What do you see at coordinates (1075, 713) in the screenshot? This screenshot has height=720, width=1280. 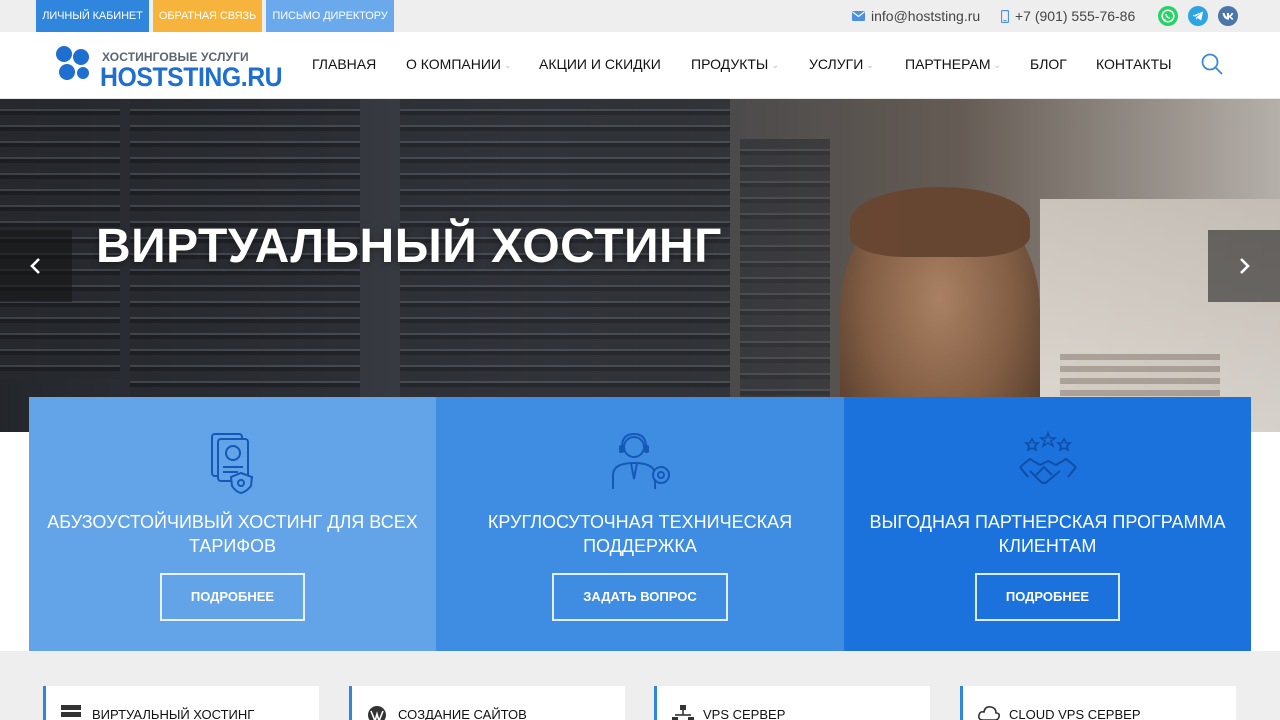 I see `service-label: CLOUD VPS СЕРВЕР` at bounding box center [1075, 713].